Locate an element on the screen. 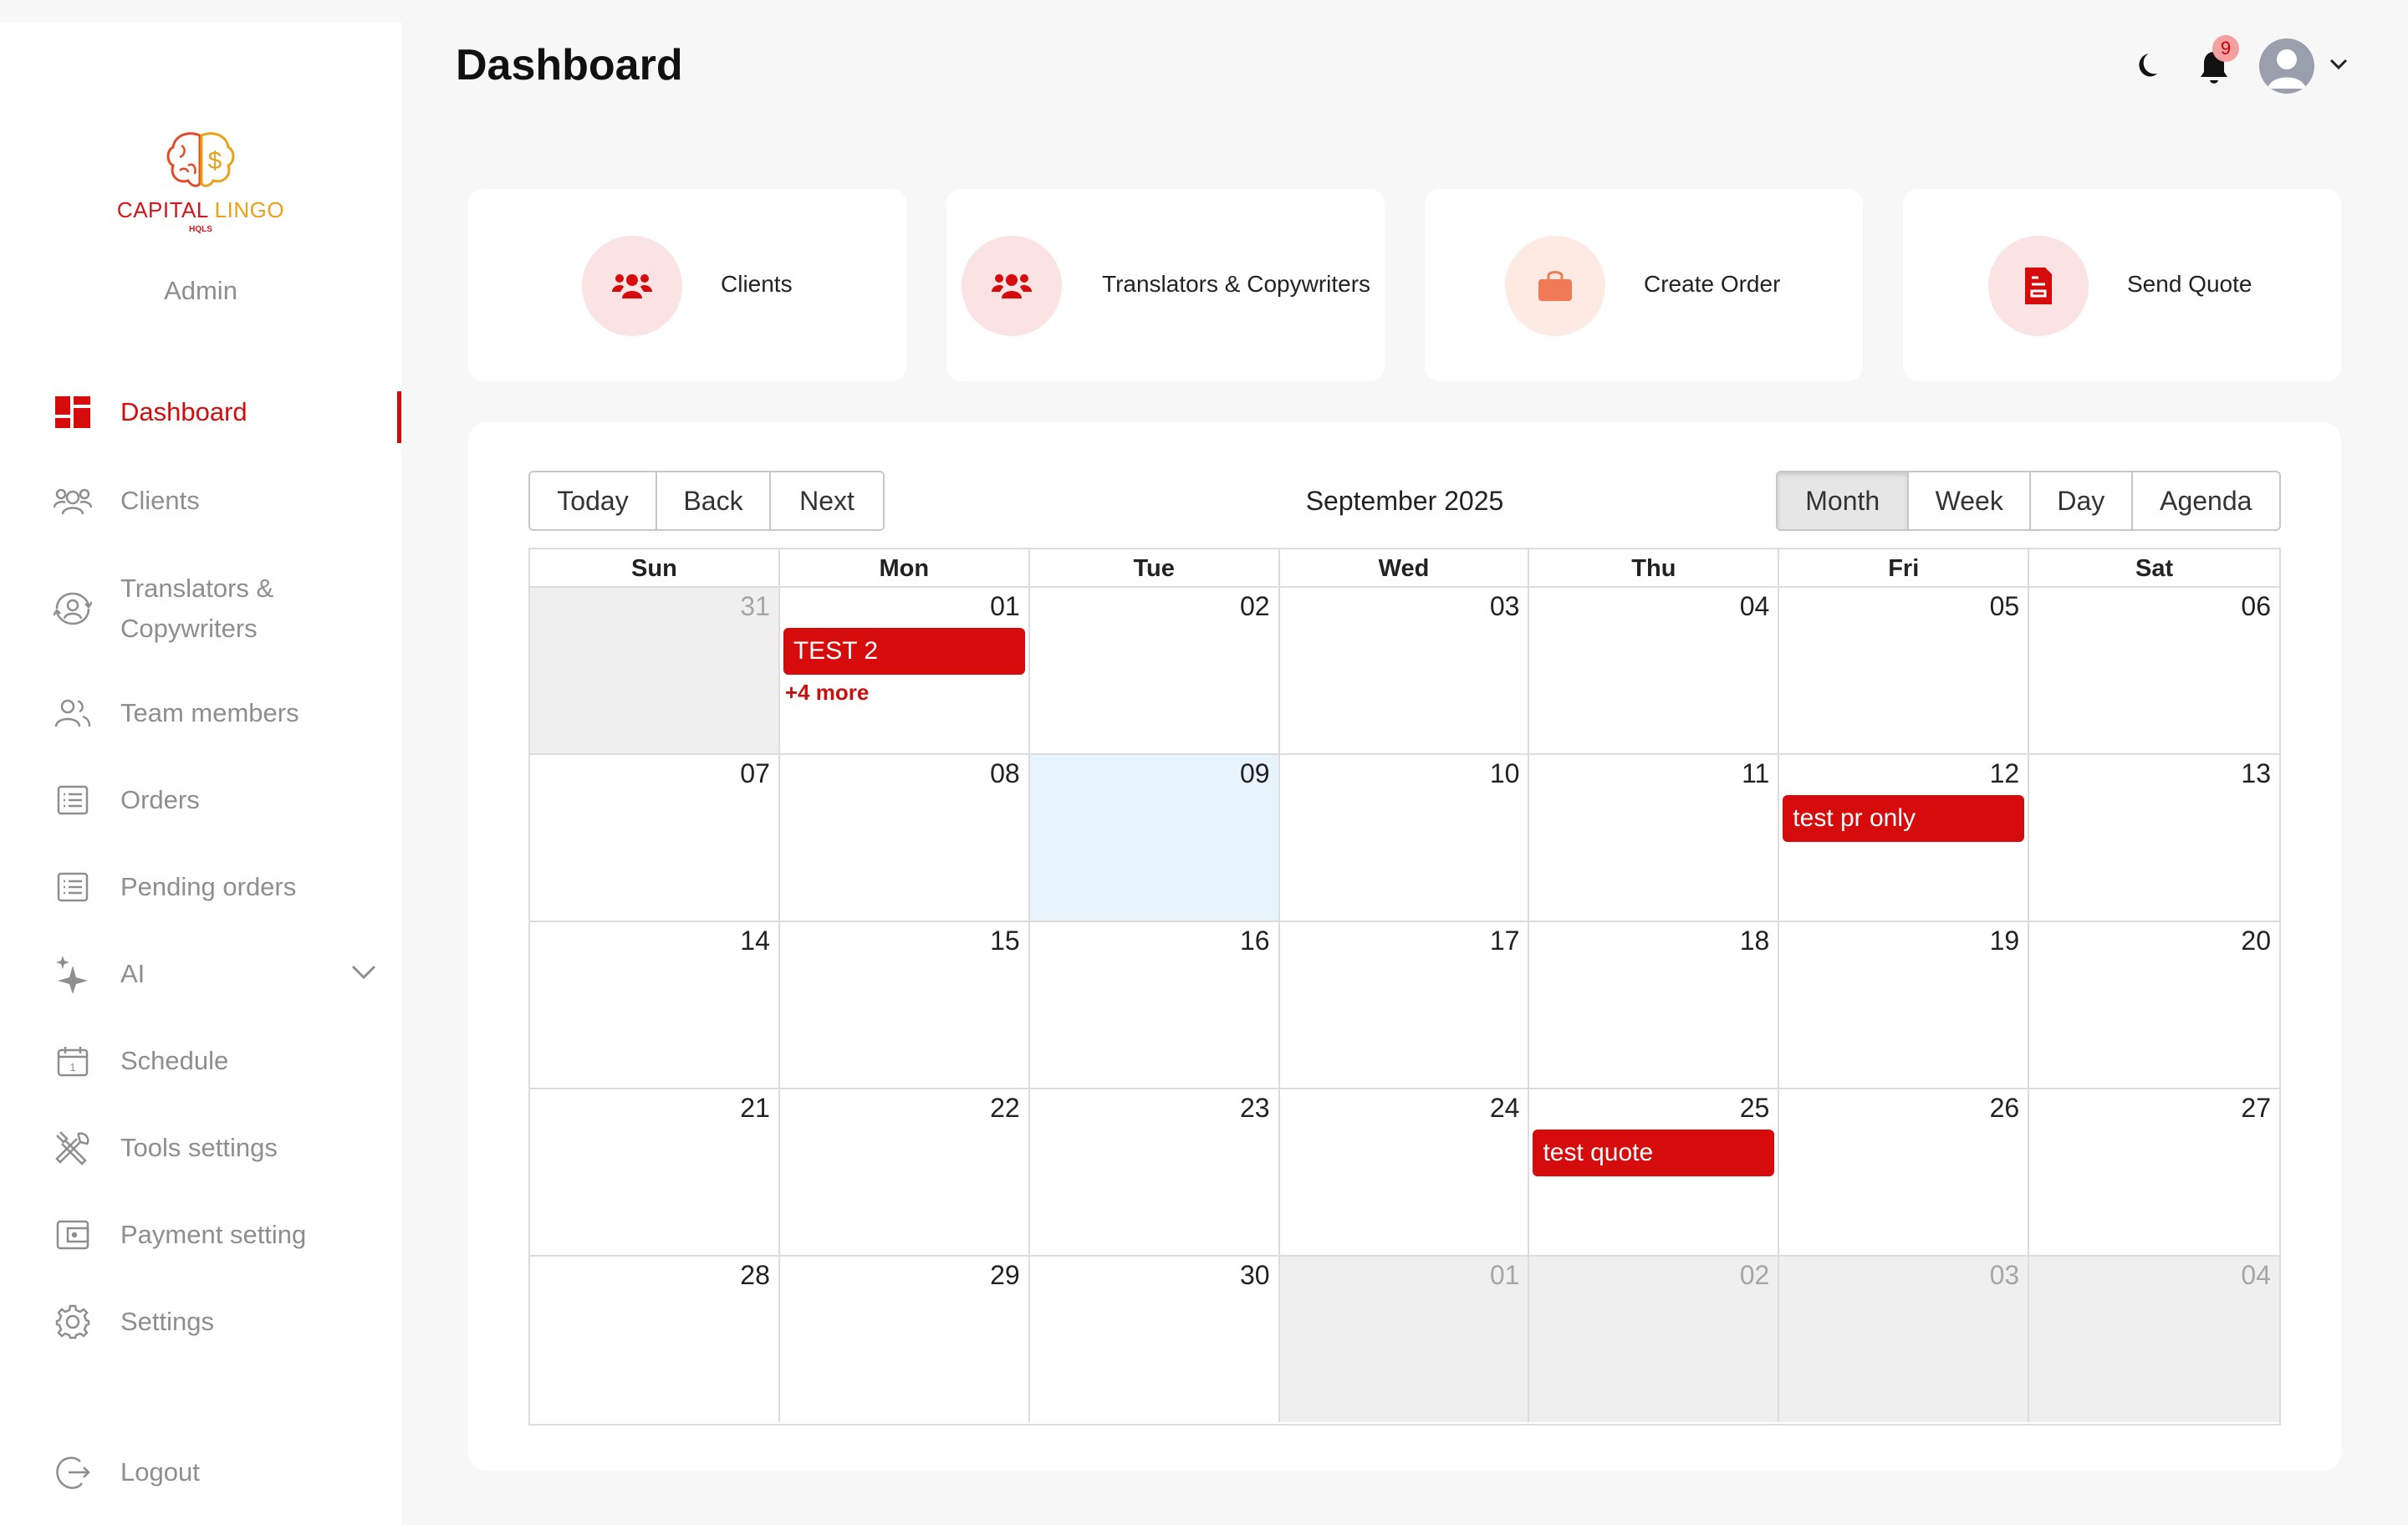 The height and width of the screenshot is (1525, 2408). day-number: 06 is located at coordinates (2257, 606).